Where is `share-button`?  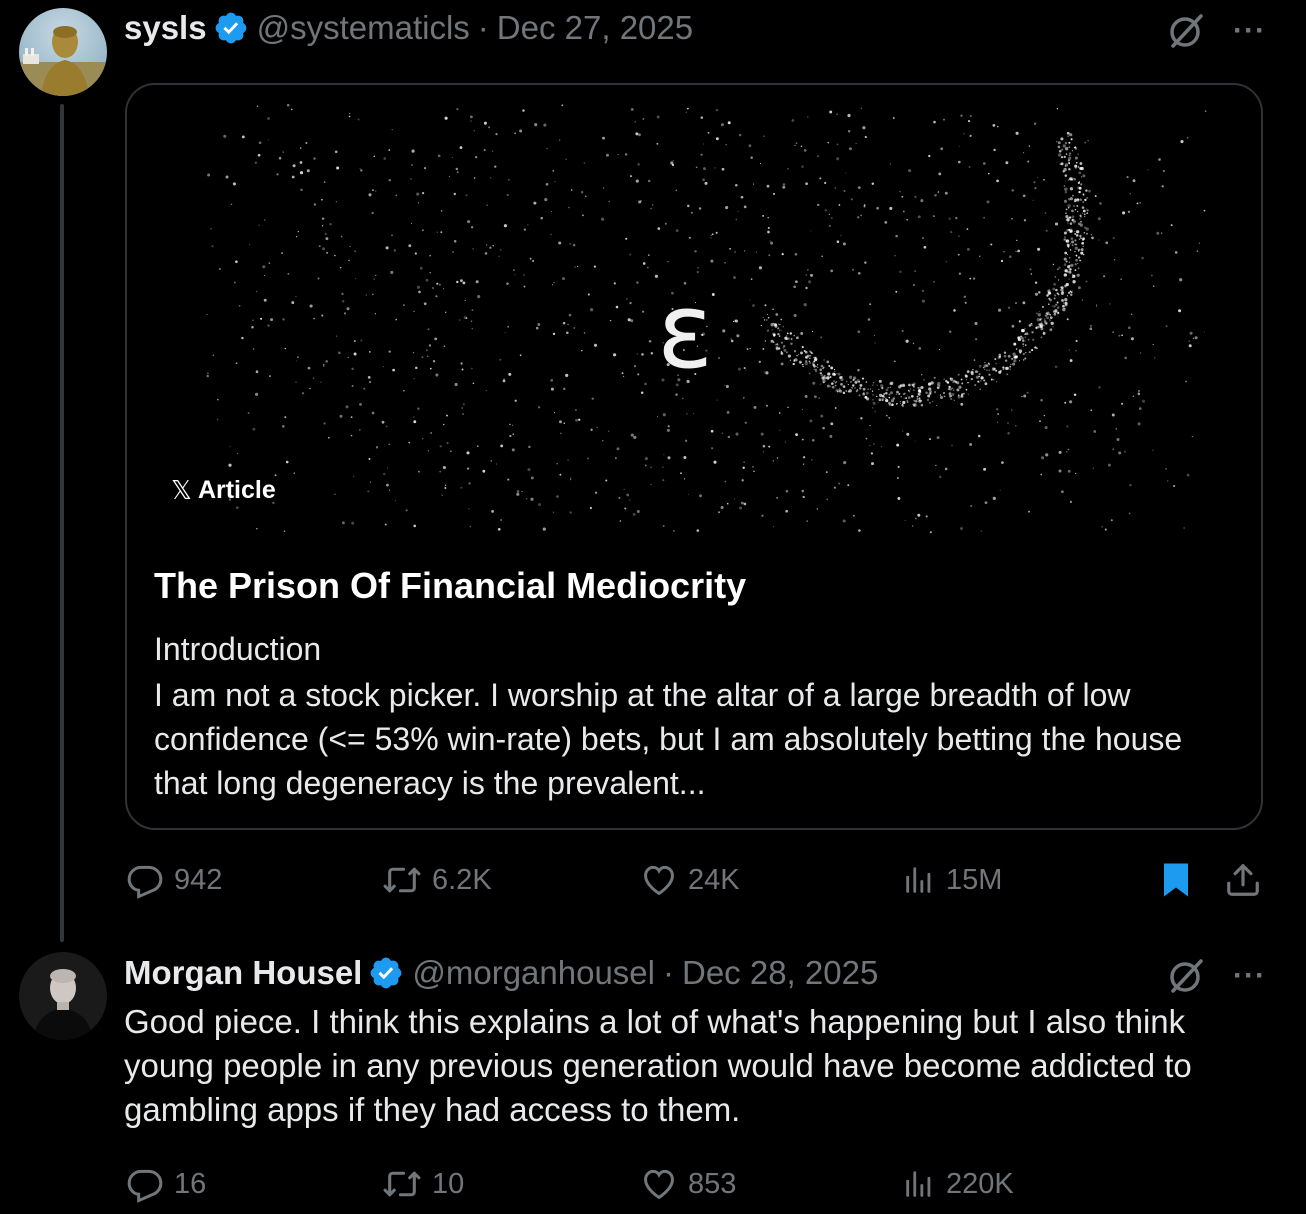 share-button is located at coordinates (1243, 882).